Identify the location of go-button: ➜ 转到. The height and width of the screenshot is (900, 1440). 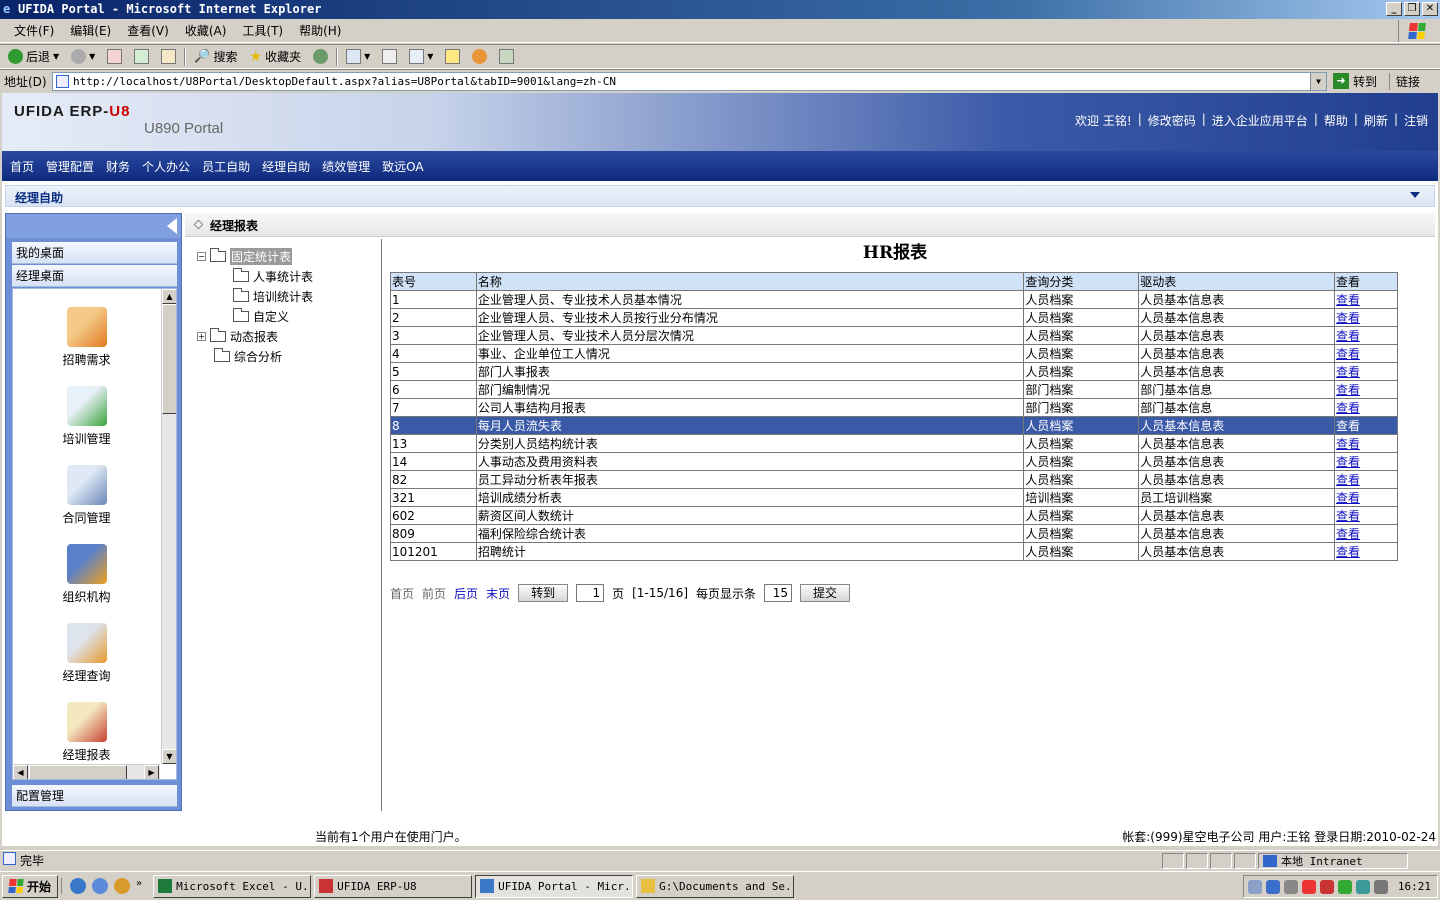
(1355, 81).